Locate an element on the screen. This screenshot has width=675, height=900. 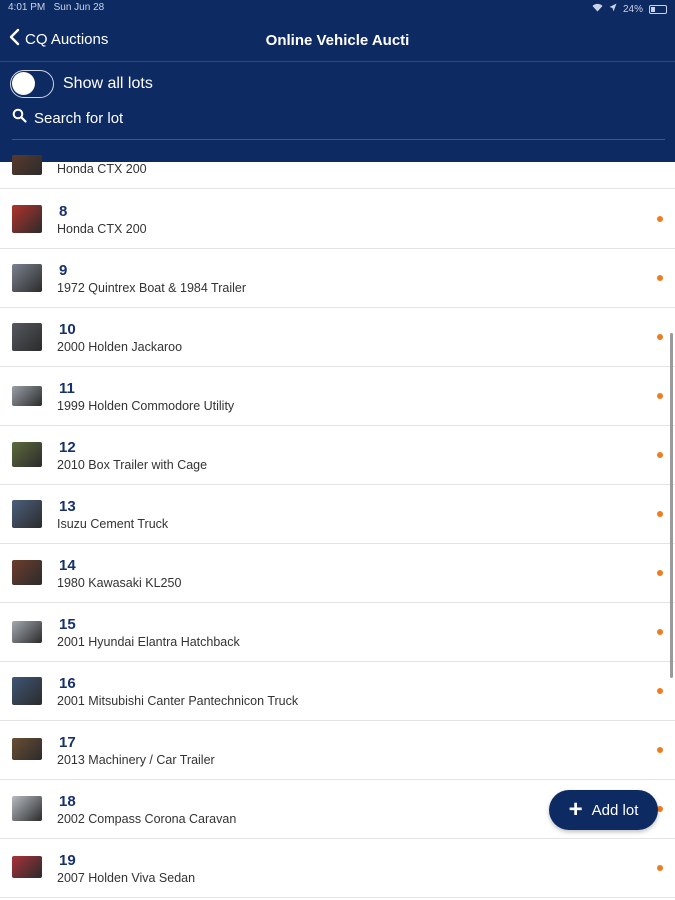
filter-divider is located at coordinates (338, 139).